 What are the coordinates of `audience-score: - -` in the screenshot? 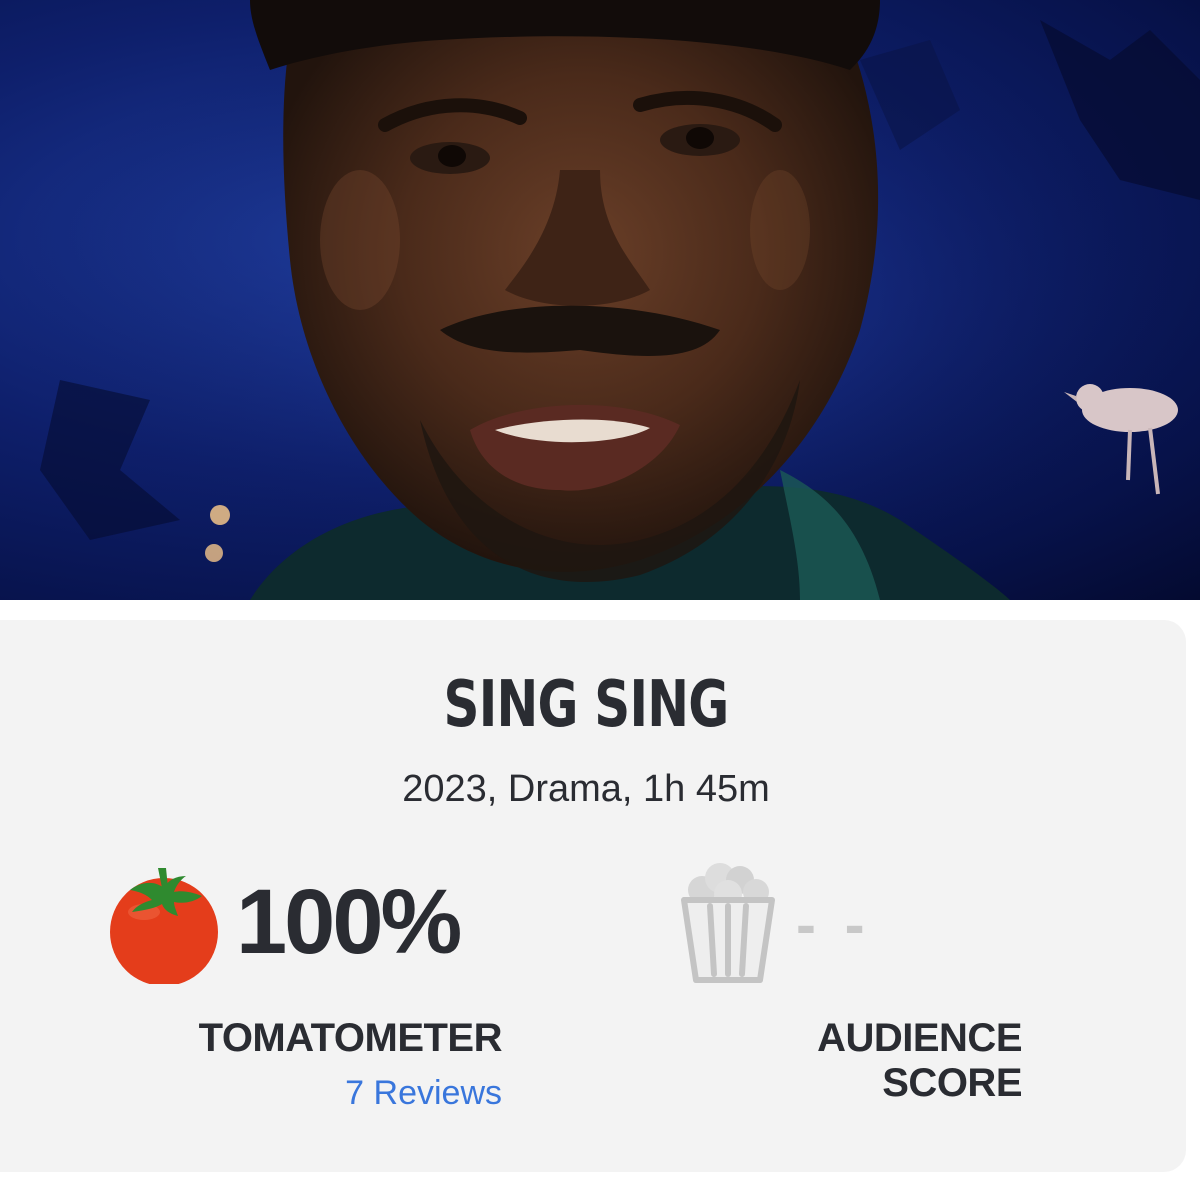 It's located at (833, 924).